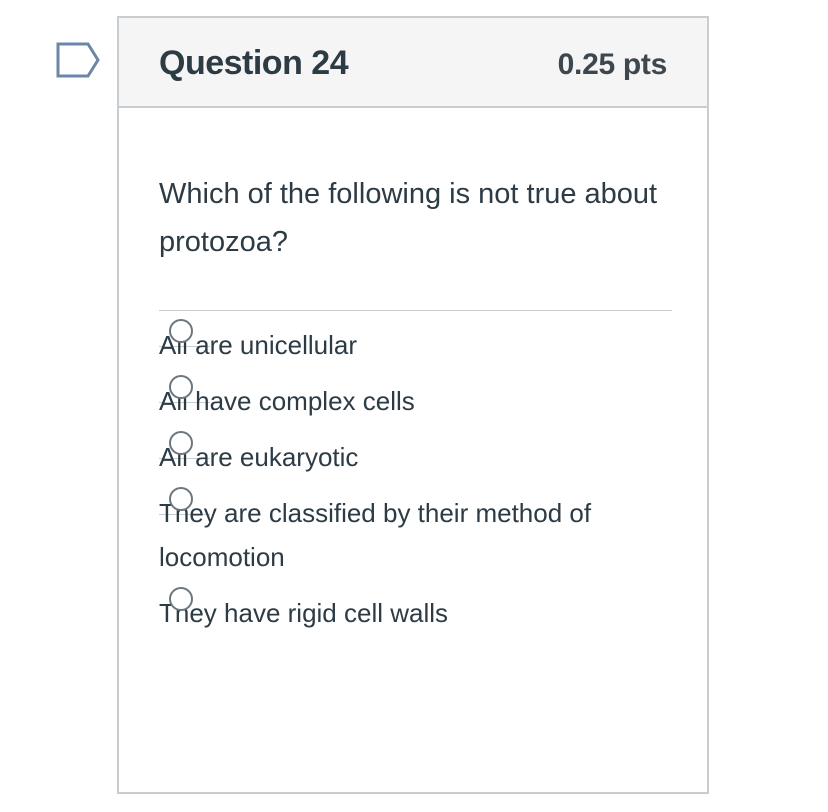 The height and width of the screenshot is (812, 828). What do you see at coordinates (612, 64) in the screenshot?
I see `question-points: 0.25 pts` at bounding box center [612, 64].